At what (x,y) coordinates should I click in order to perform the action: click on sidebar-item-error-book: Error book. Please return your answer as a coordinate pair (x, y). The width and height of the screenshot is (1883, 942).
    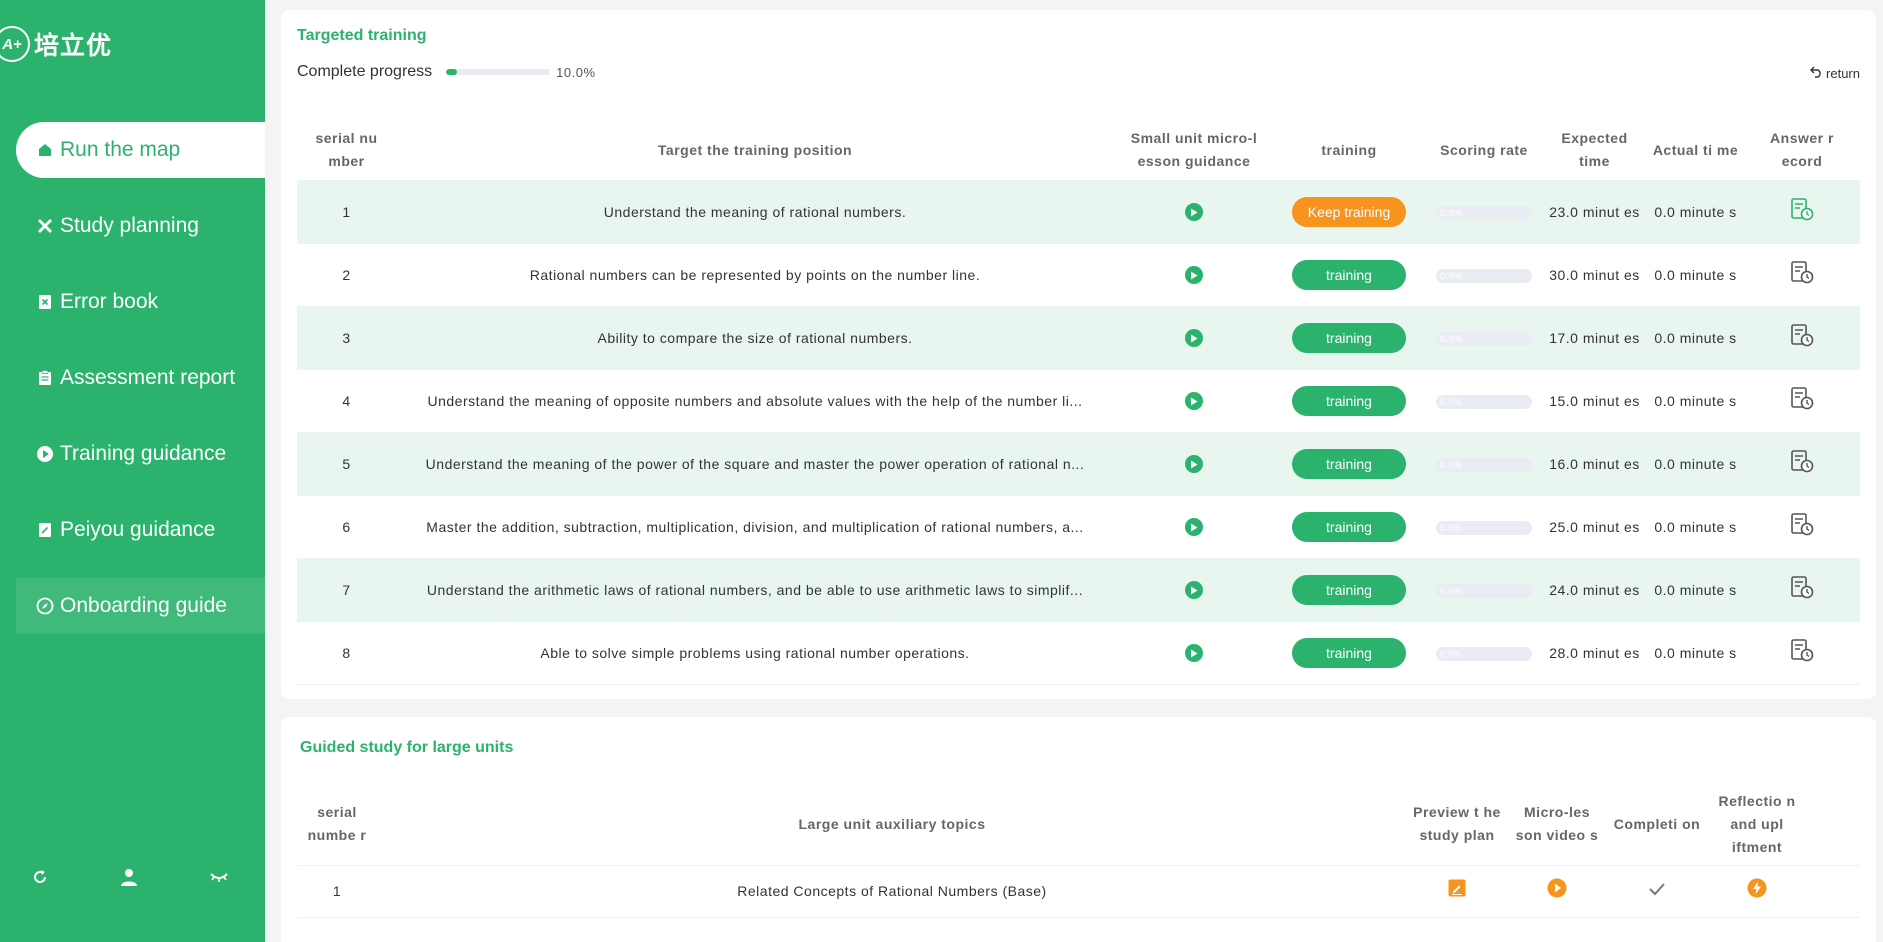
    Looking at the image, I should click on (140, 302).